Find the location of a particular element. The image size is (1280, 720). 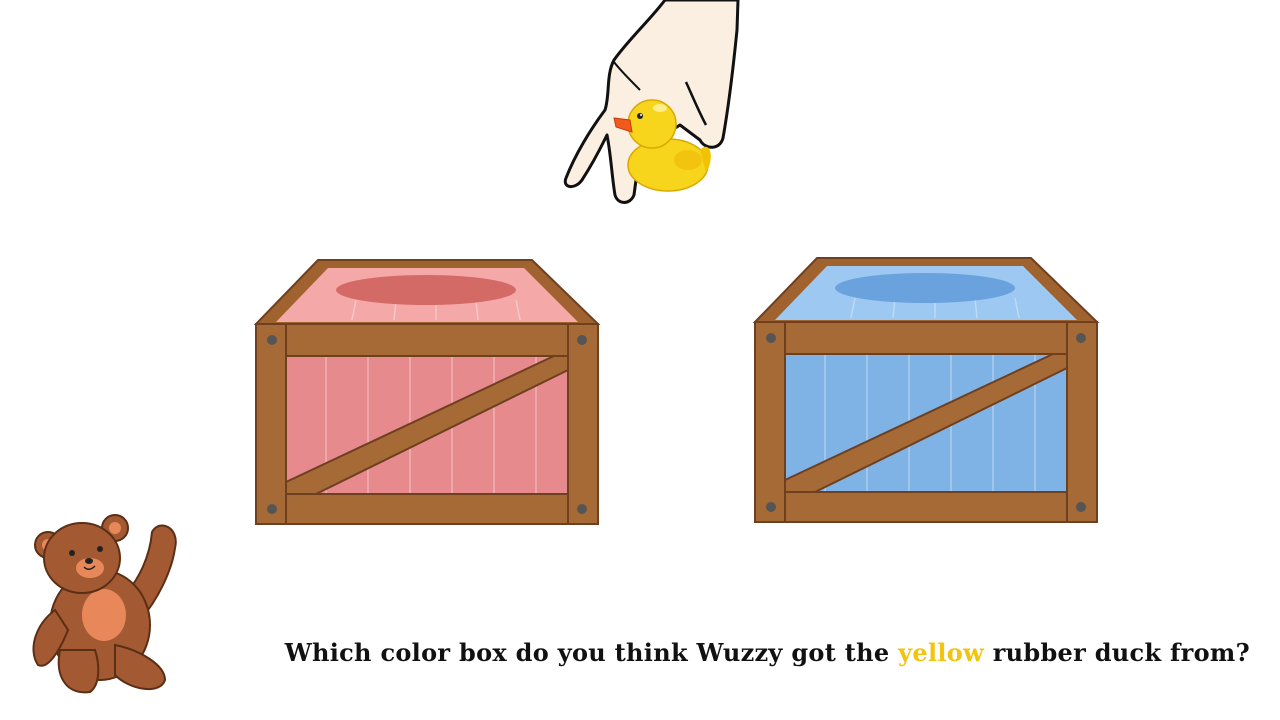

question-highlight: yellow is located at coordinates (941, 652).